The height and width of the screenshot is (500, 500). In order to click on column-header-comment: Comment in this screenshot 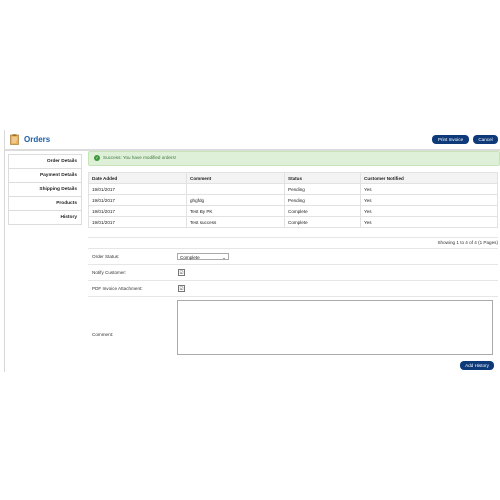, I will do `click(235, 178)`.